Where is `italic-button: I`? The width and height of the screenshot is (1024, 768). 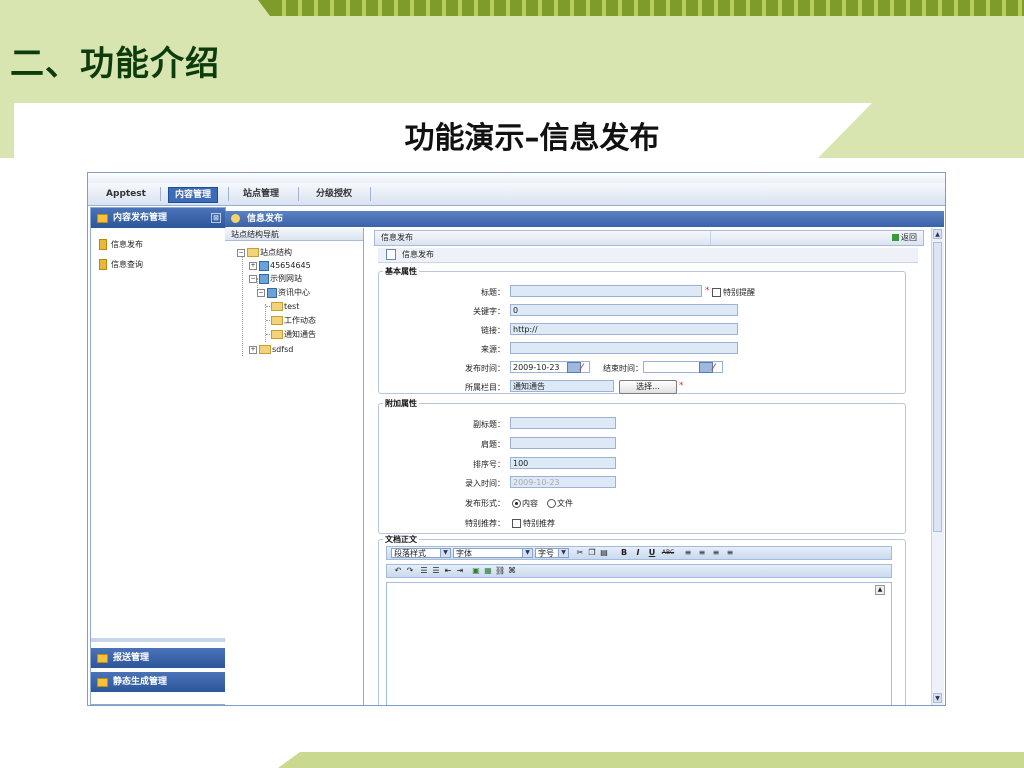
italic-button: I is located at coordinates (638, 553).